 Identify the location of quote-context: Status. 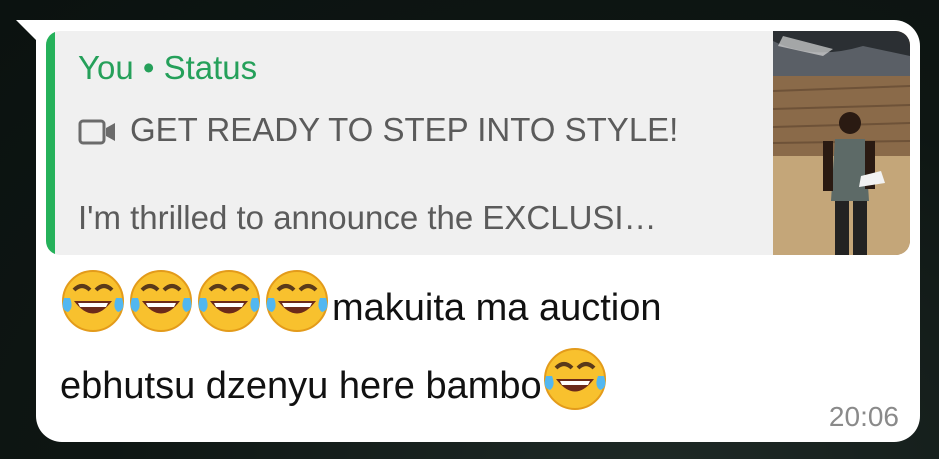
(210, 67).